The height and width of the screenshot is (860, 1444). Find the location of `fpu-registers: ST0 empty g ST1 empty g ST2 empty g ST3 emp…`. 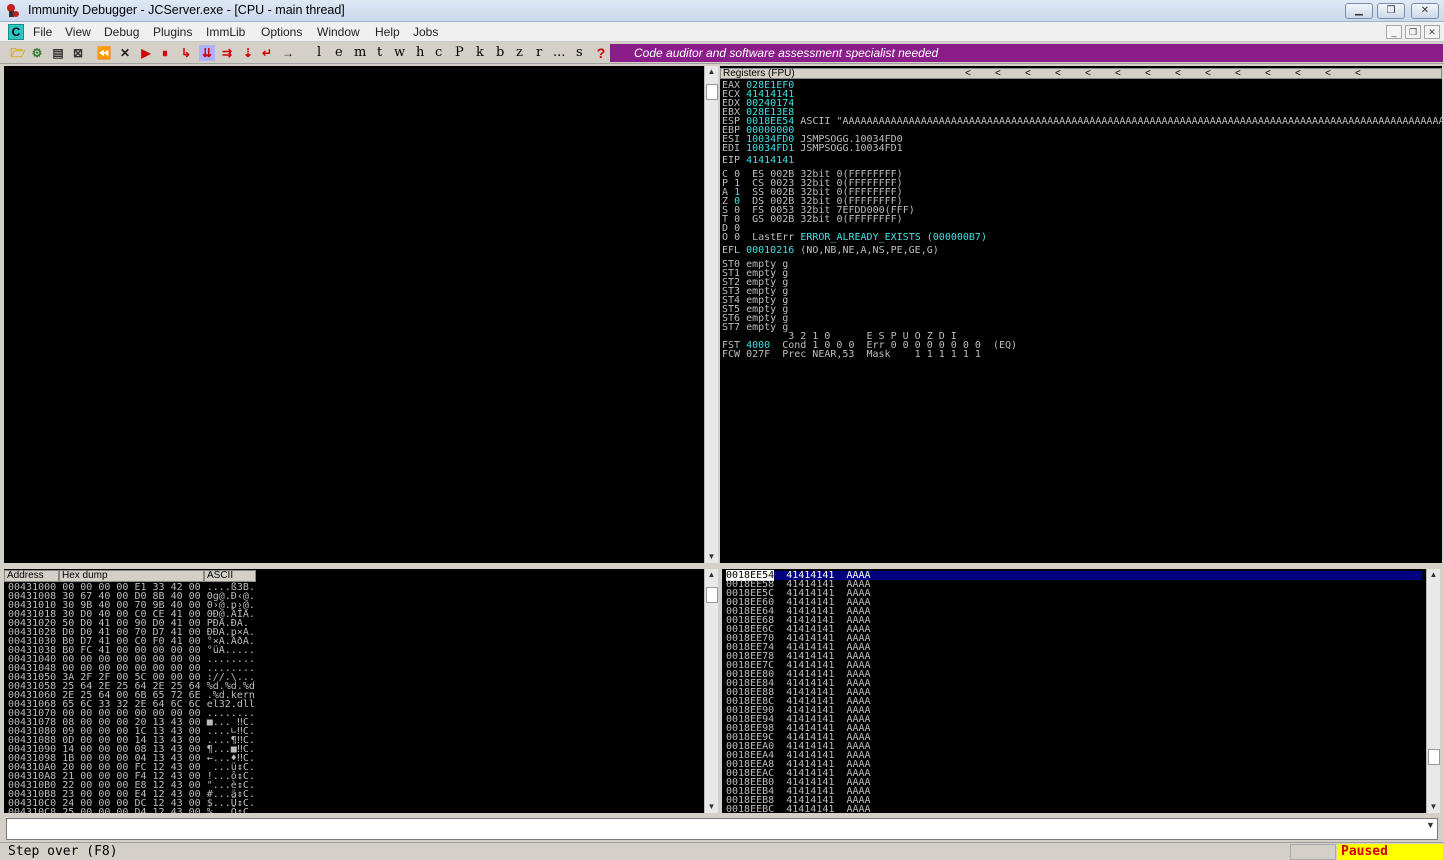

fpu-registers: ST0 empty g ST1 empty g ST2 empty g ST3 emp… is located at coordinates (755, 296).